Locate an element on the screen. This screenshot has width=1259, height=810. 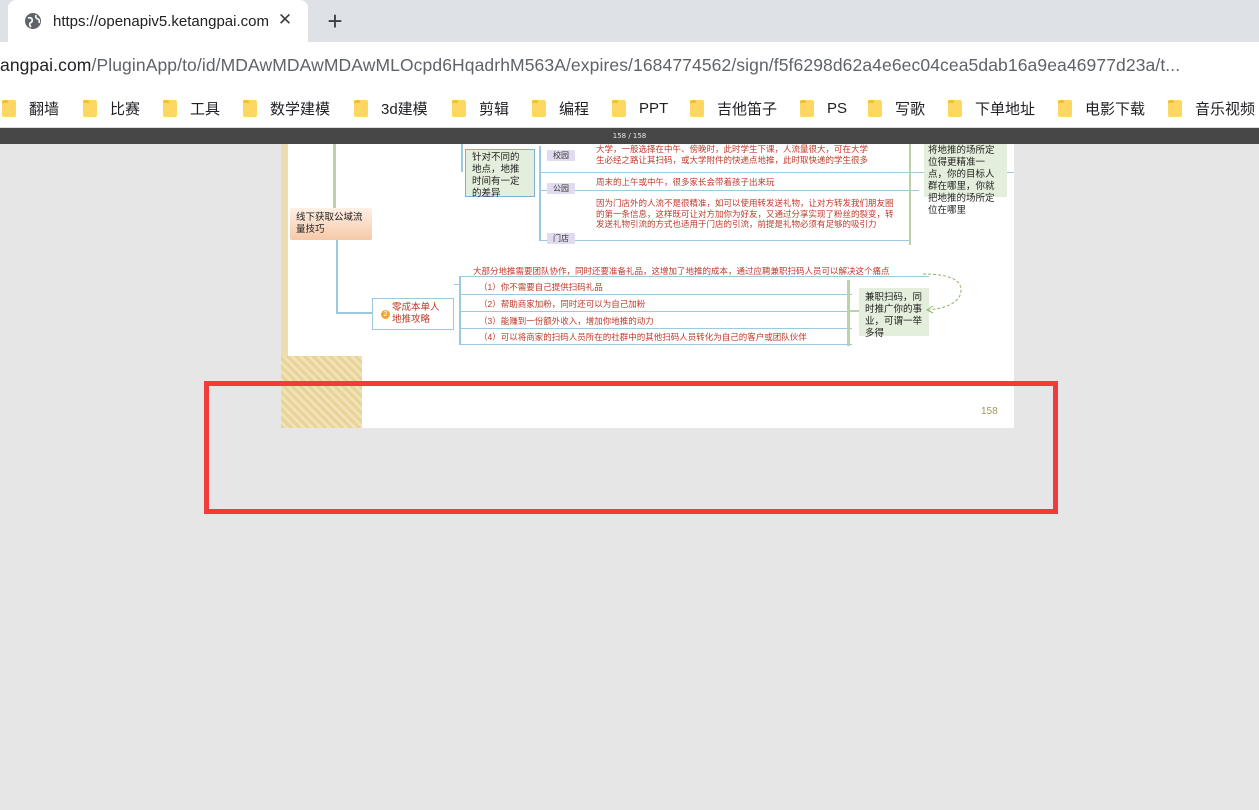
bookmark-label: 音乐视频 is located at coordinates (1225, 109).